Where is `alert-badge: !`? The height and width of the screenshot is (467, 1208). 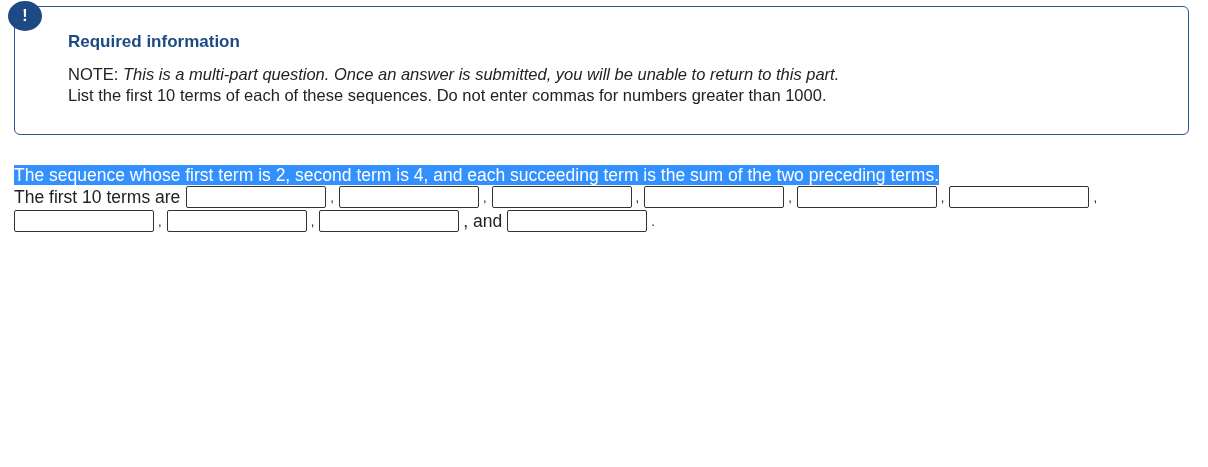
alert-badge: ! is located at coordinates (25, 16).